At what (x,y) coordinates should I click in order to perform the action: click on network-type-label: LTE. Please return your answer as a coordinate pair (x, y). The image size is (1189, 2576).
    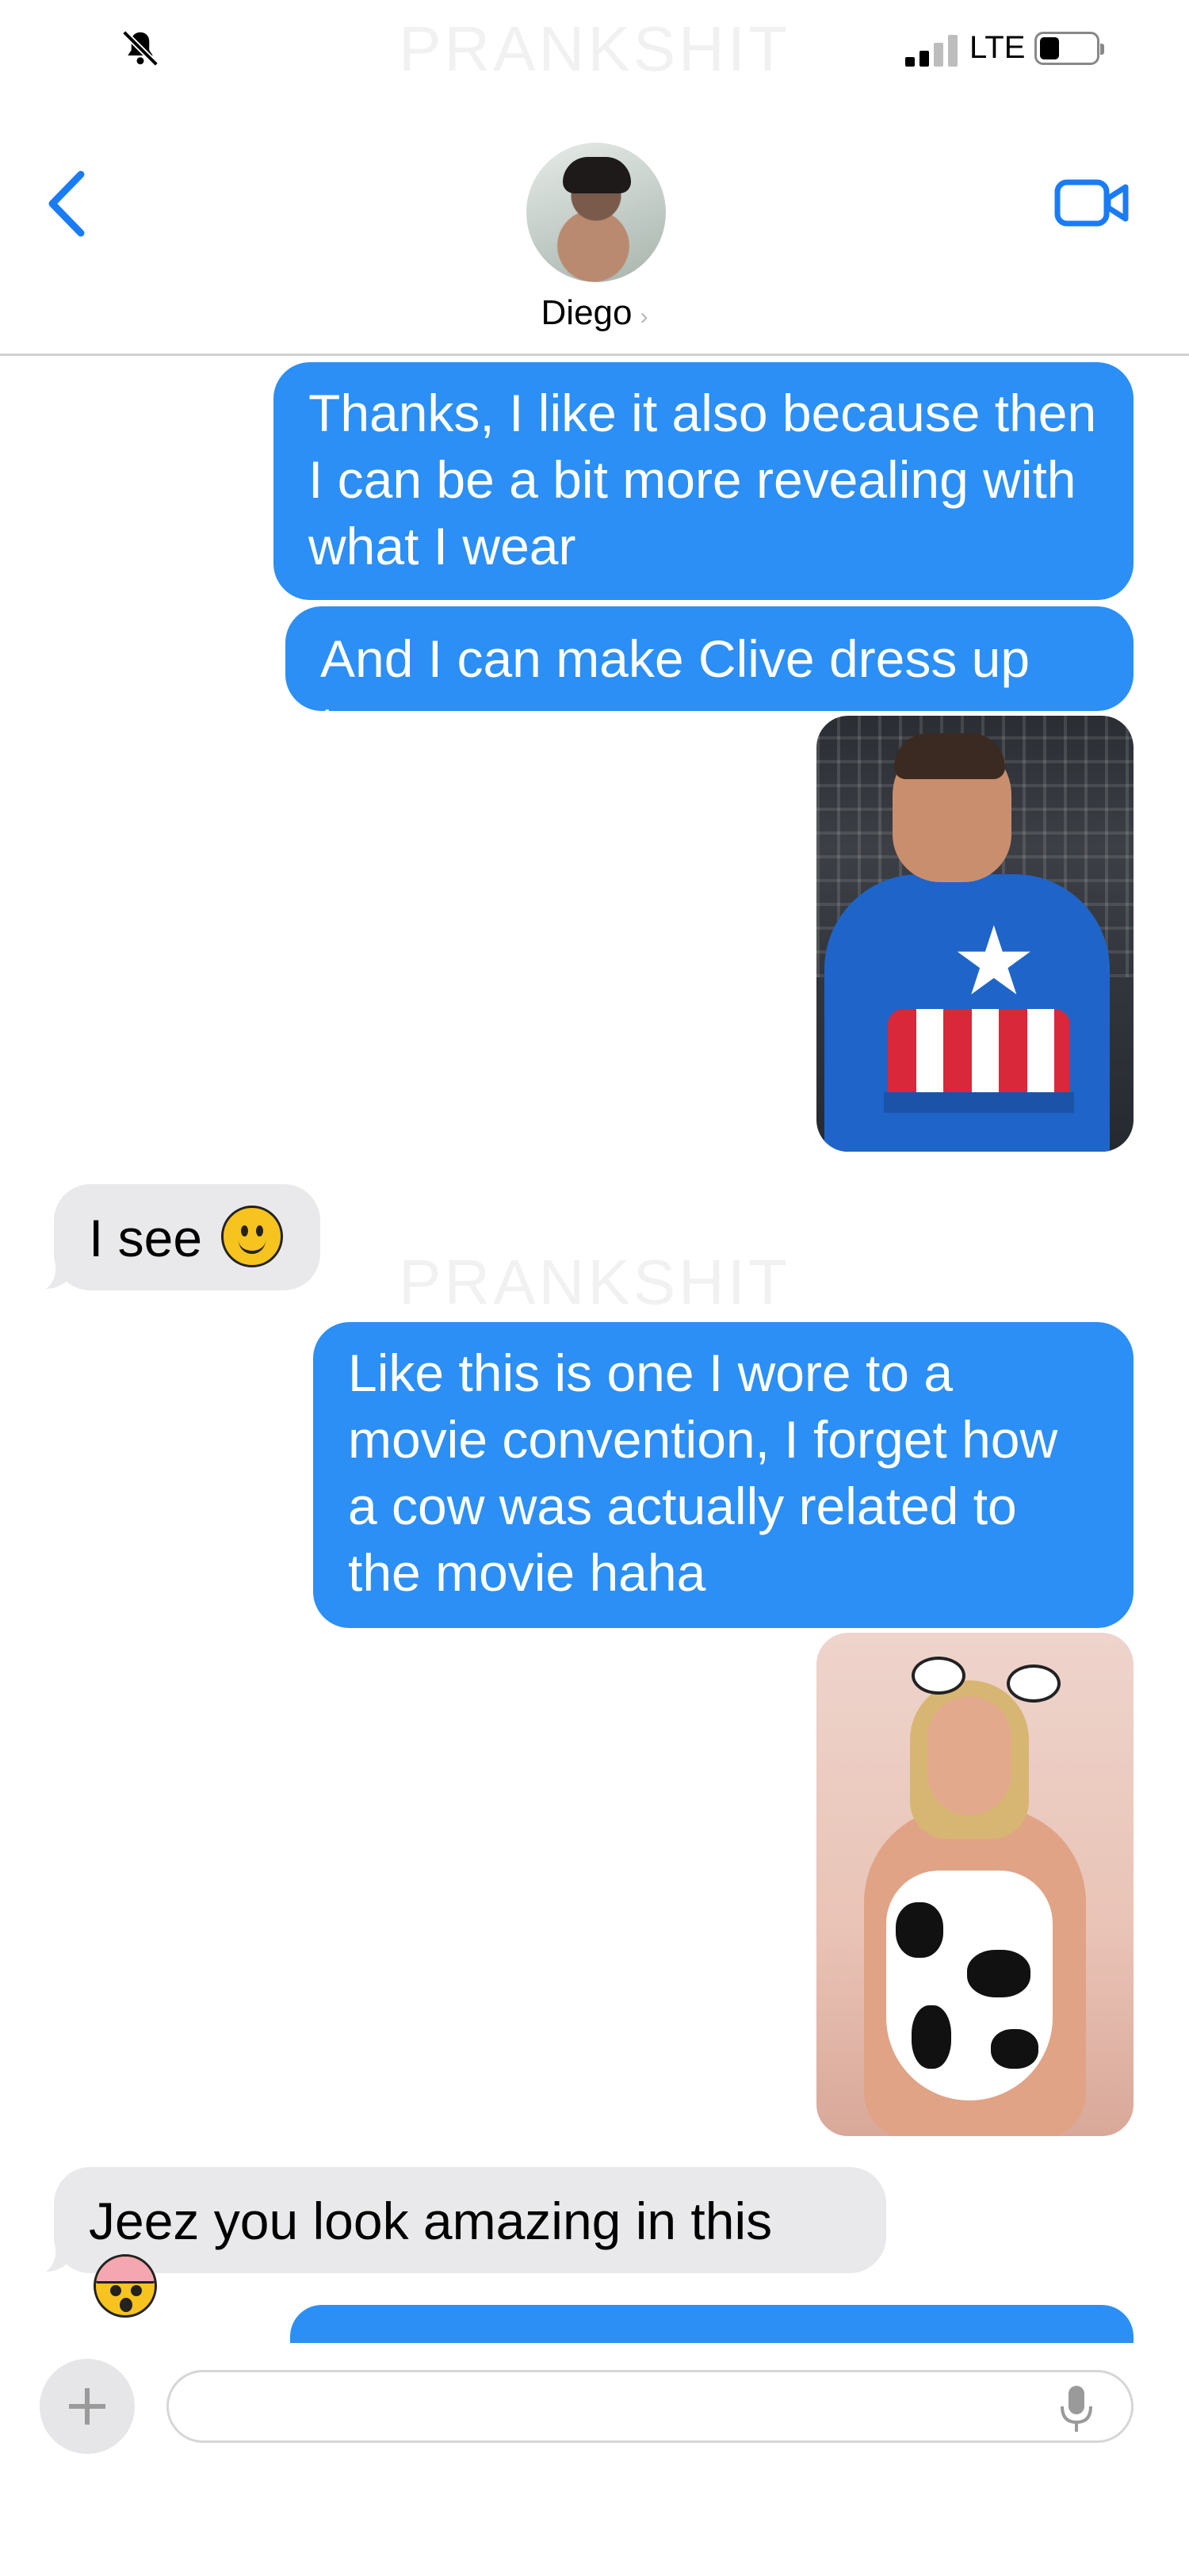
    Looking at the image, I should click on (997, 47).